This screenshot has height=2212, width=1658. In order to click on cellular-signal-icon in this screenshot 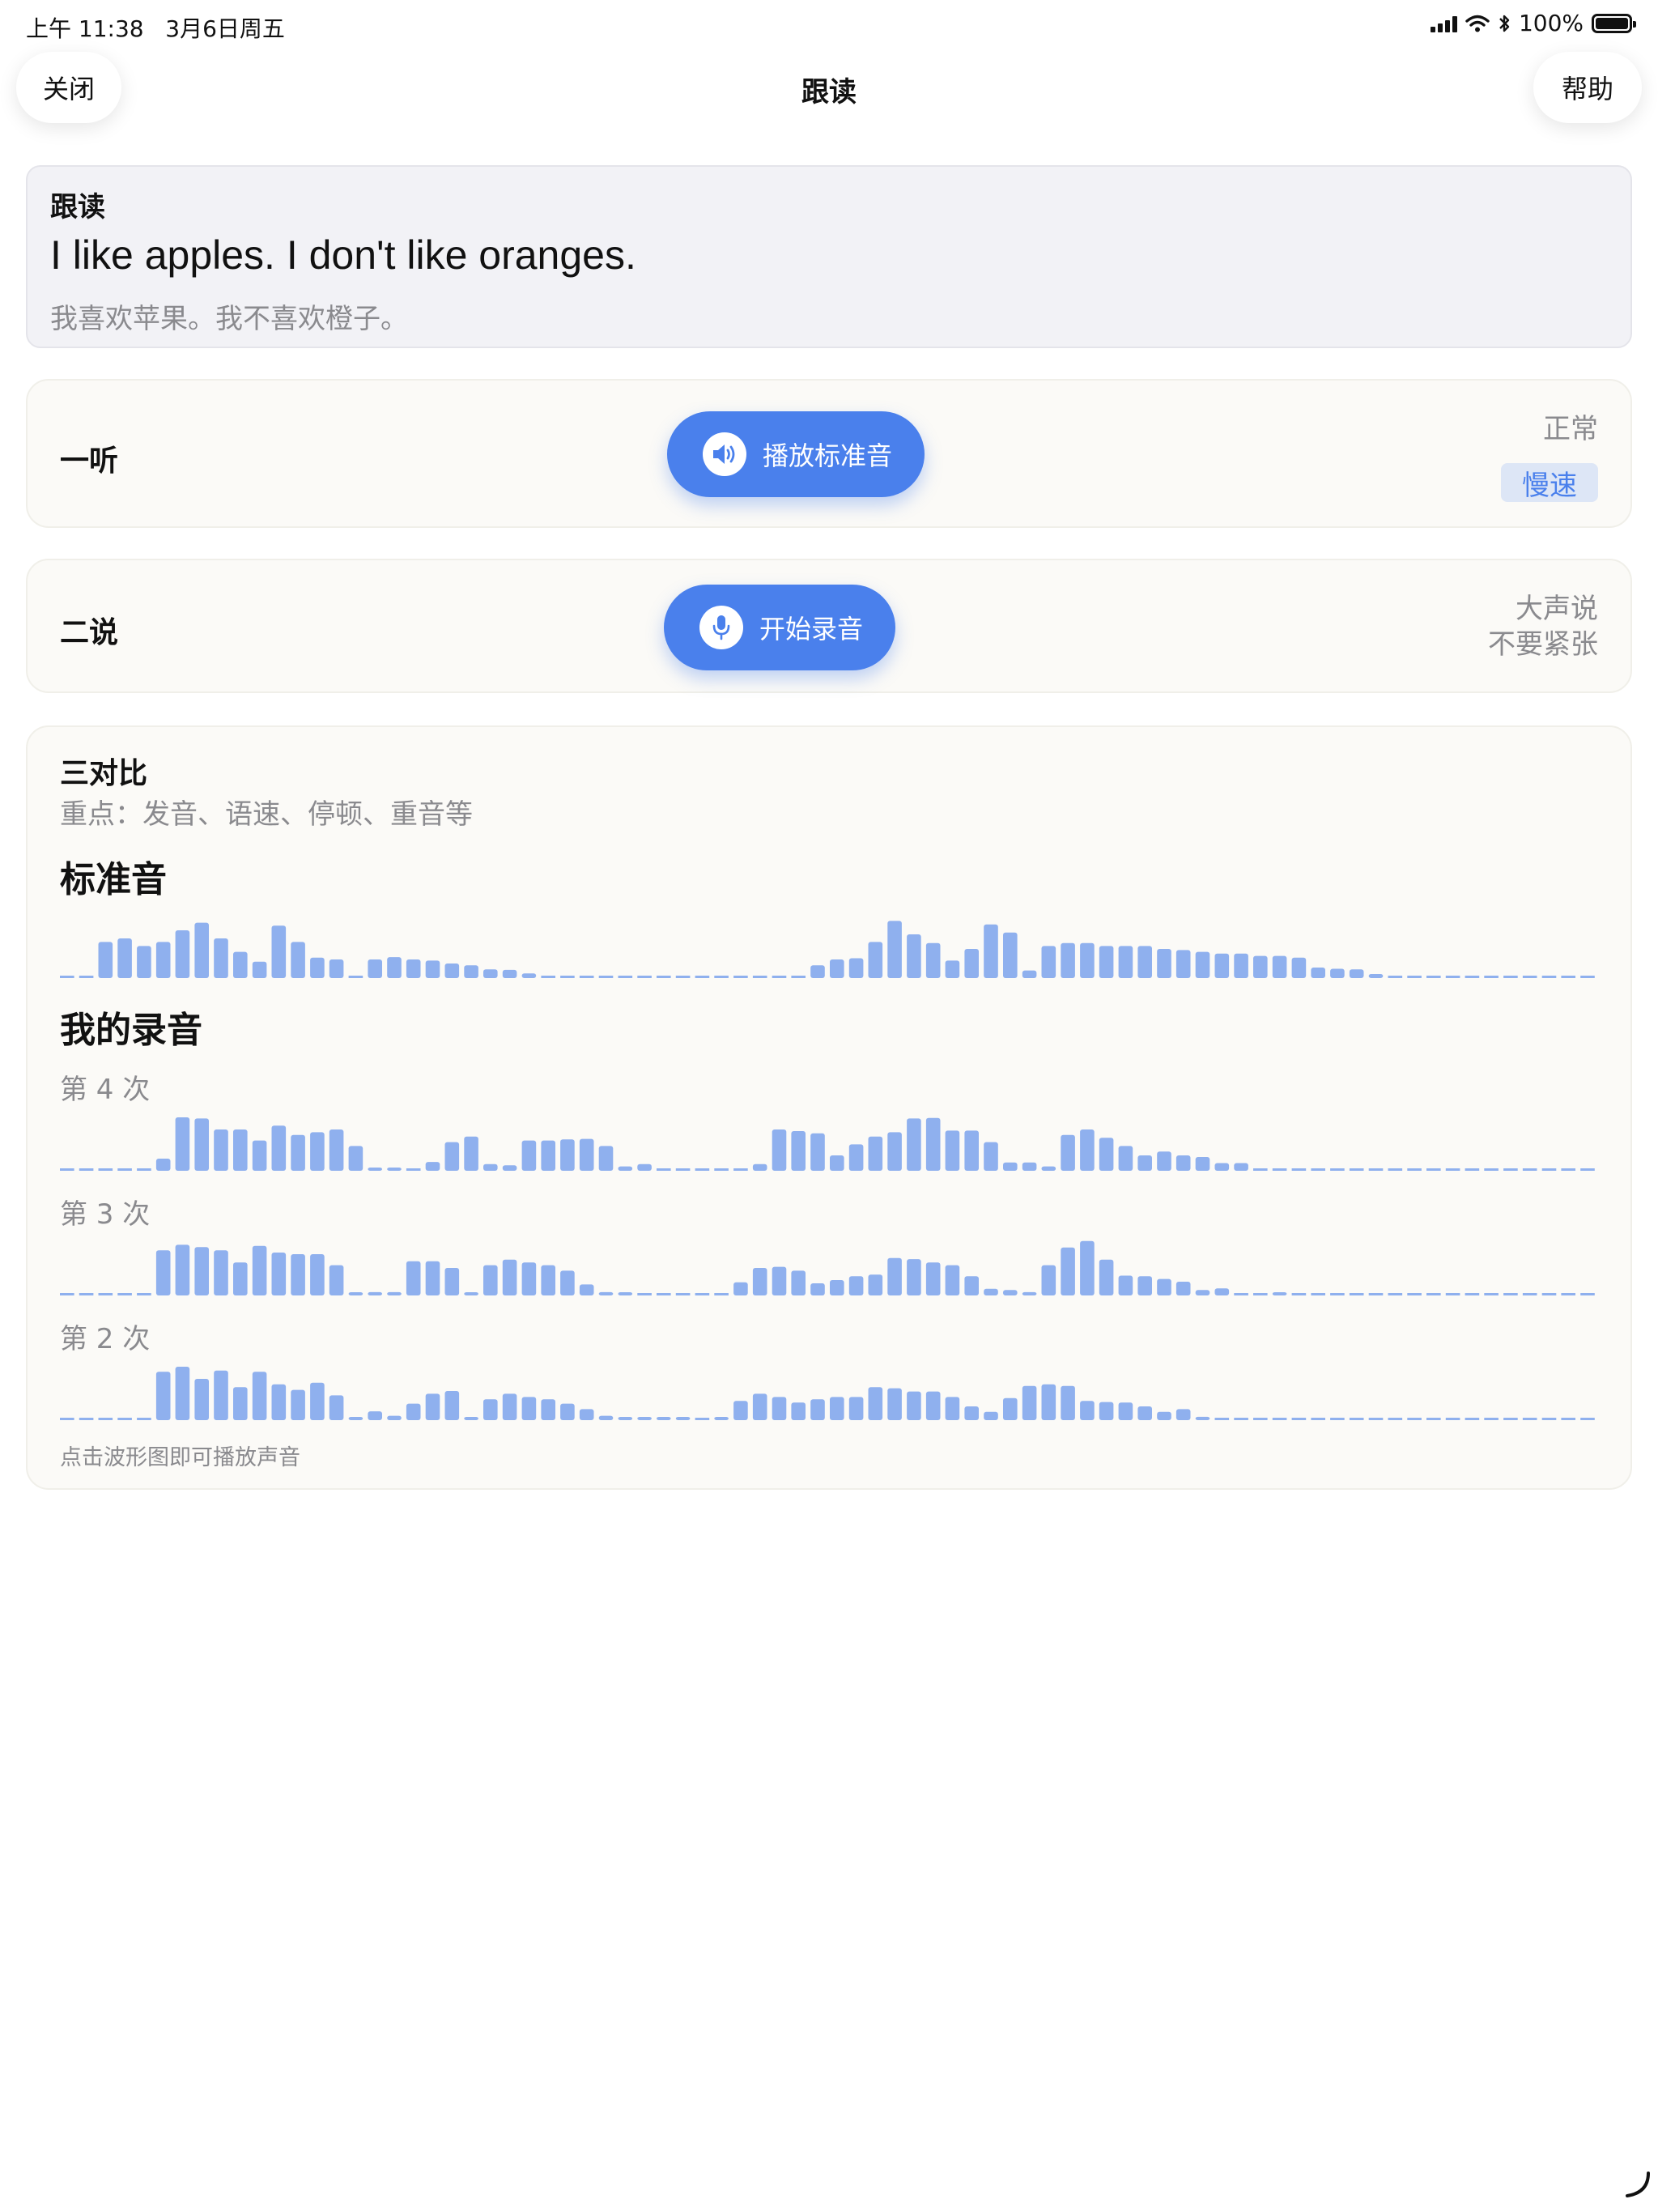, I will do `click(1443, 24)`.